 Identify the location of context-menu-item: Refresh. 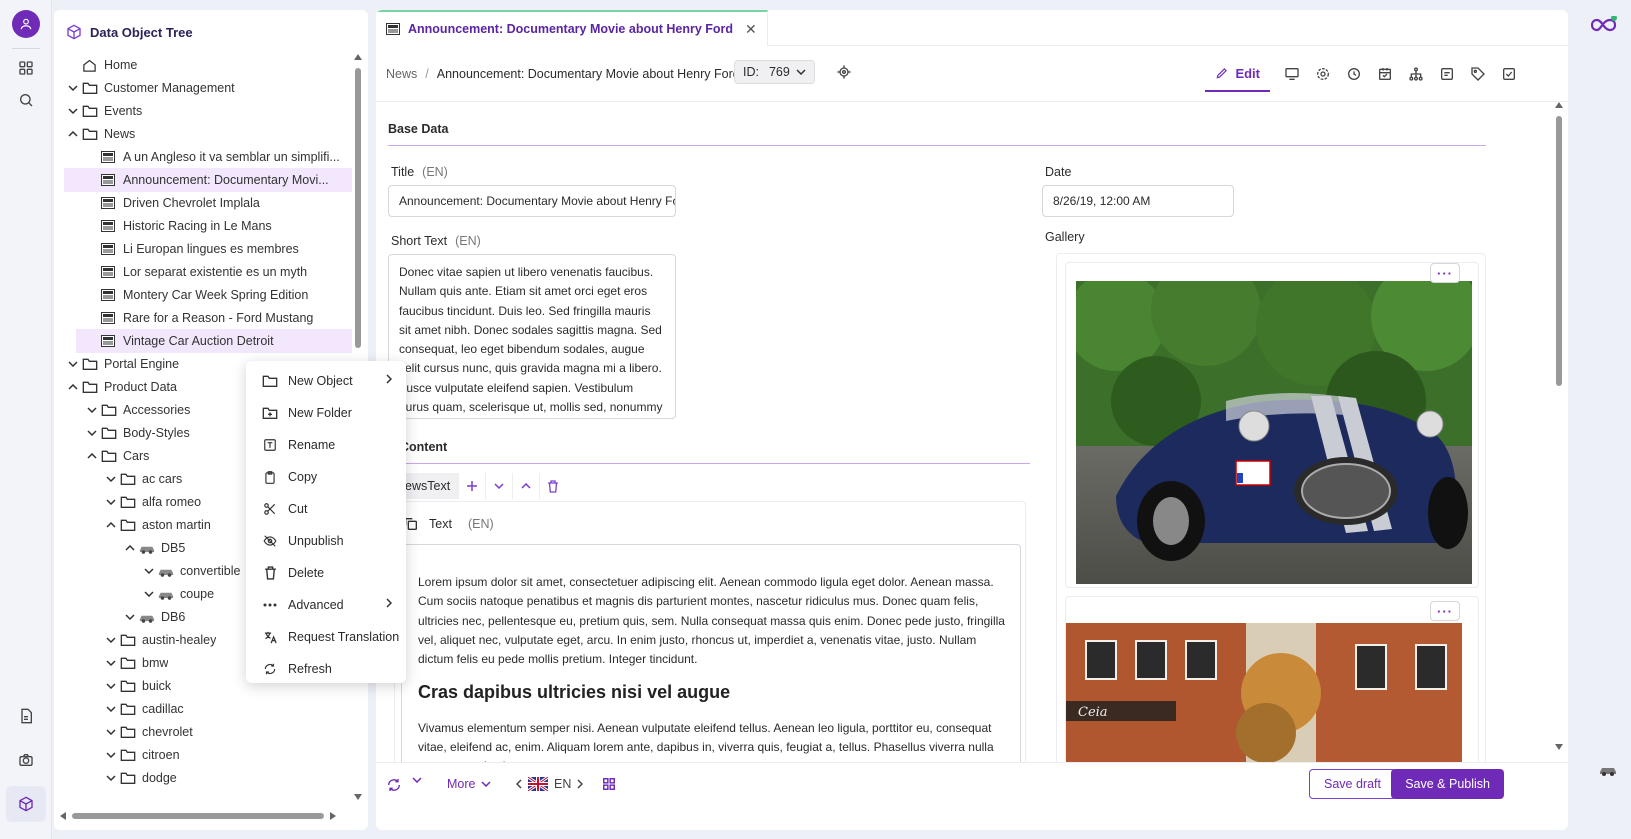
(326, 669).